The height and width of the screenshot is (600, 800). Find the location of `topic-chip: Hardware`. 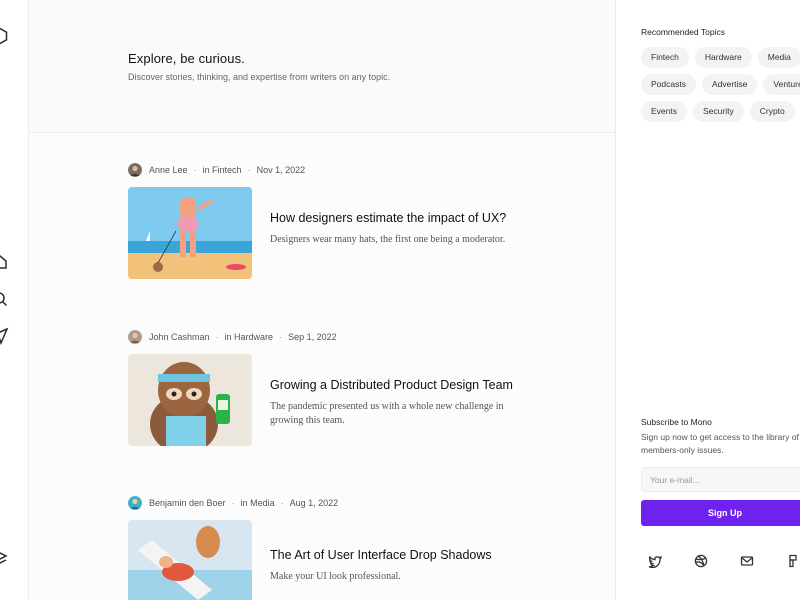

topic-chip: Hardware is located at coordinates (723, 57).